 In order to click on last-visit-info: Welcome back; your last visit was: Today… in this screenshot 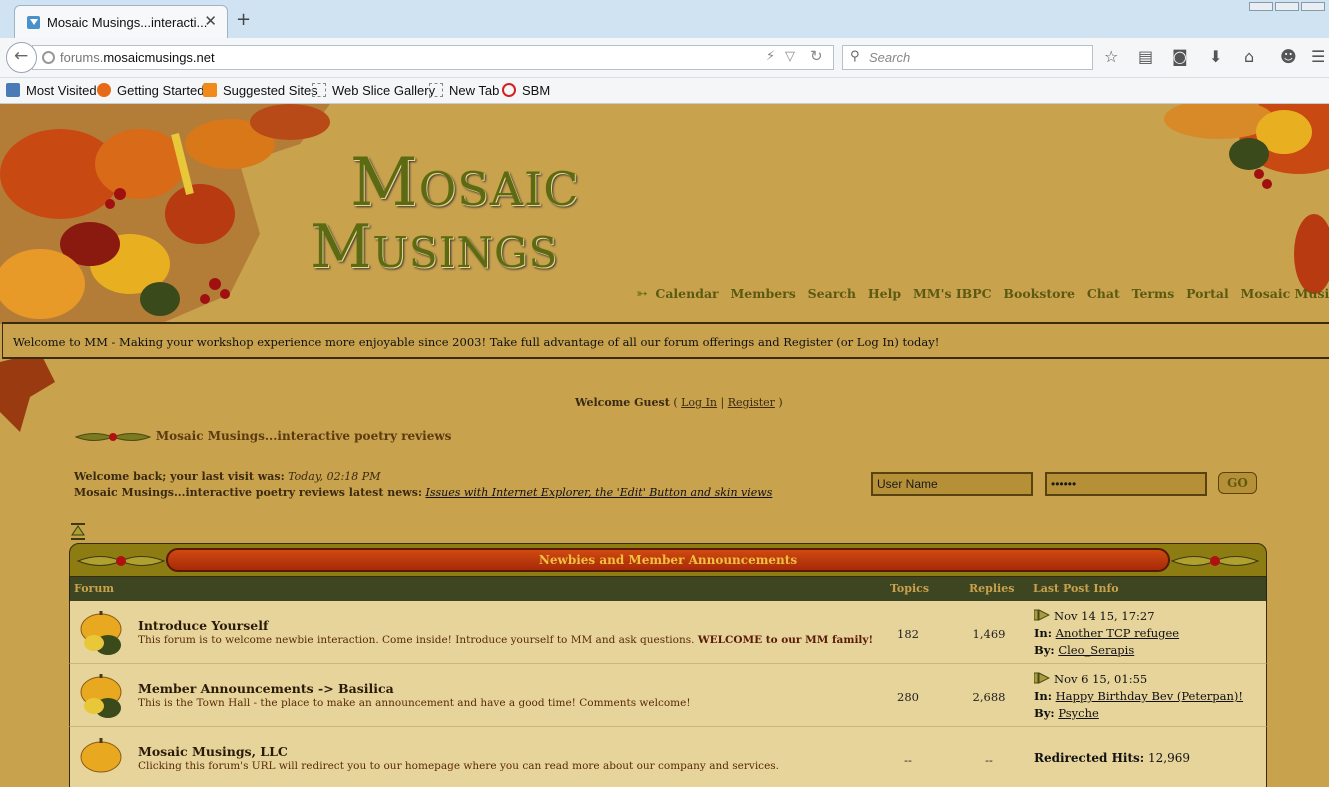, I will do `click(423, 484)`.